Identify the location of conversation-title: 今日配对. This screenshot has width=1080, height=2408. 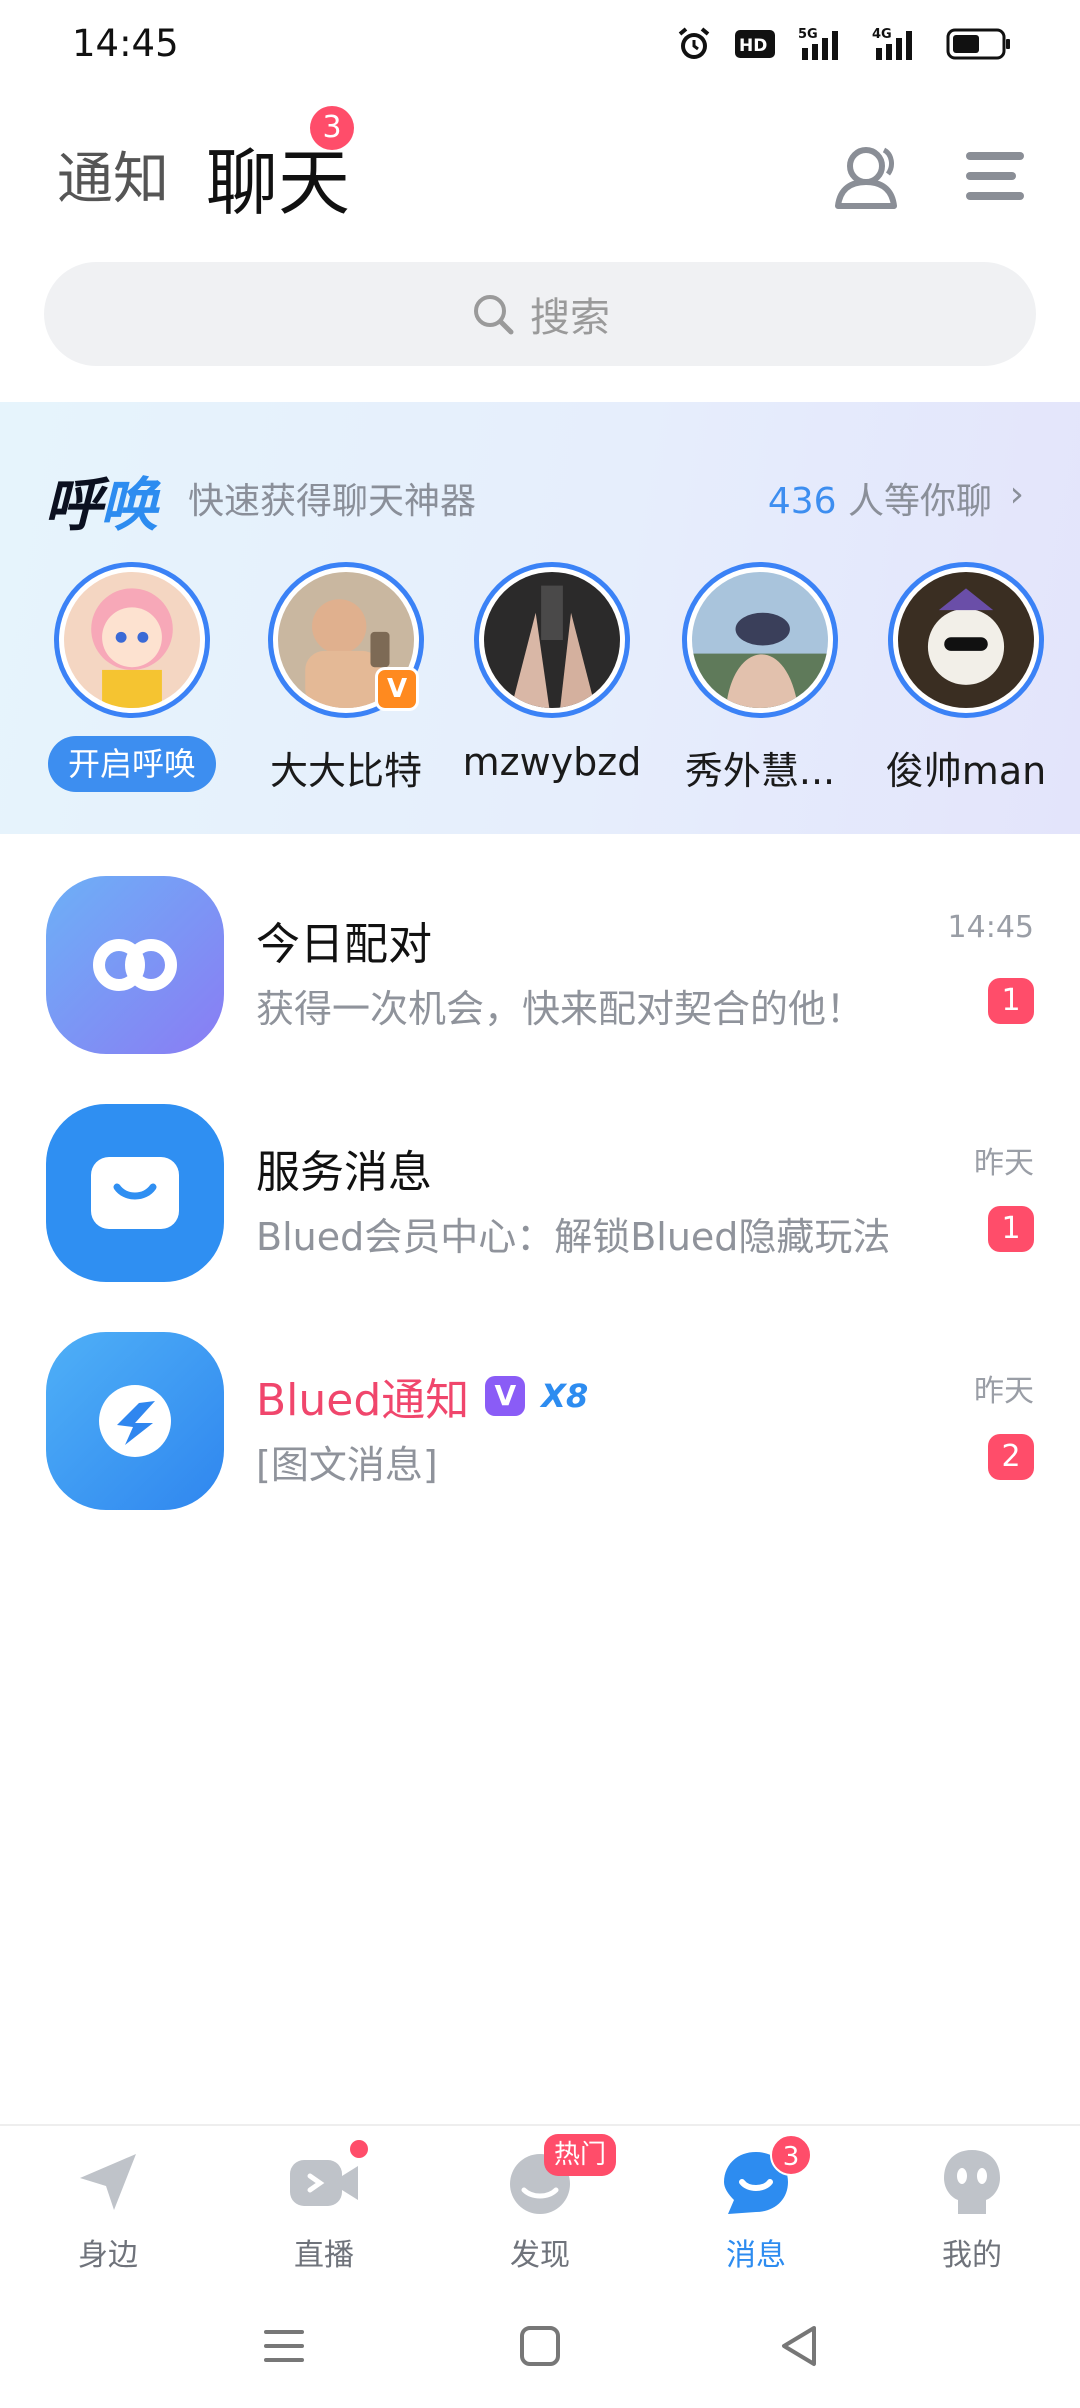
(344, 940).